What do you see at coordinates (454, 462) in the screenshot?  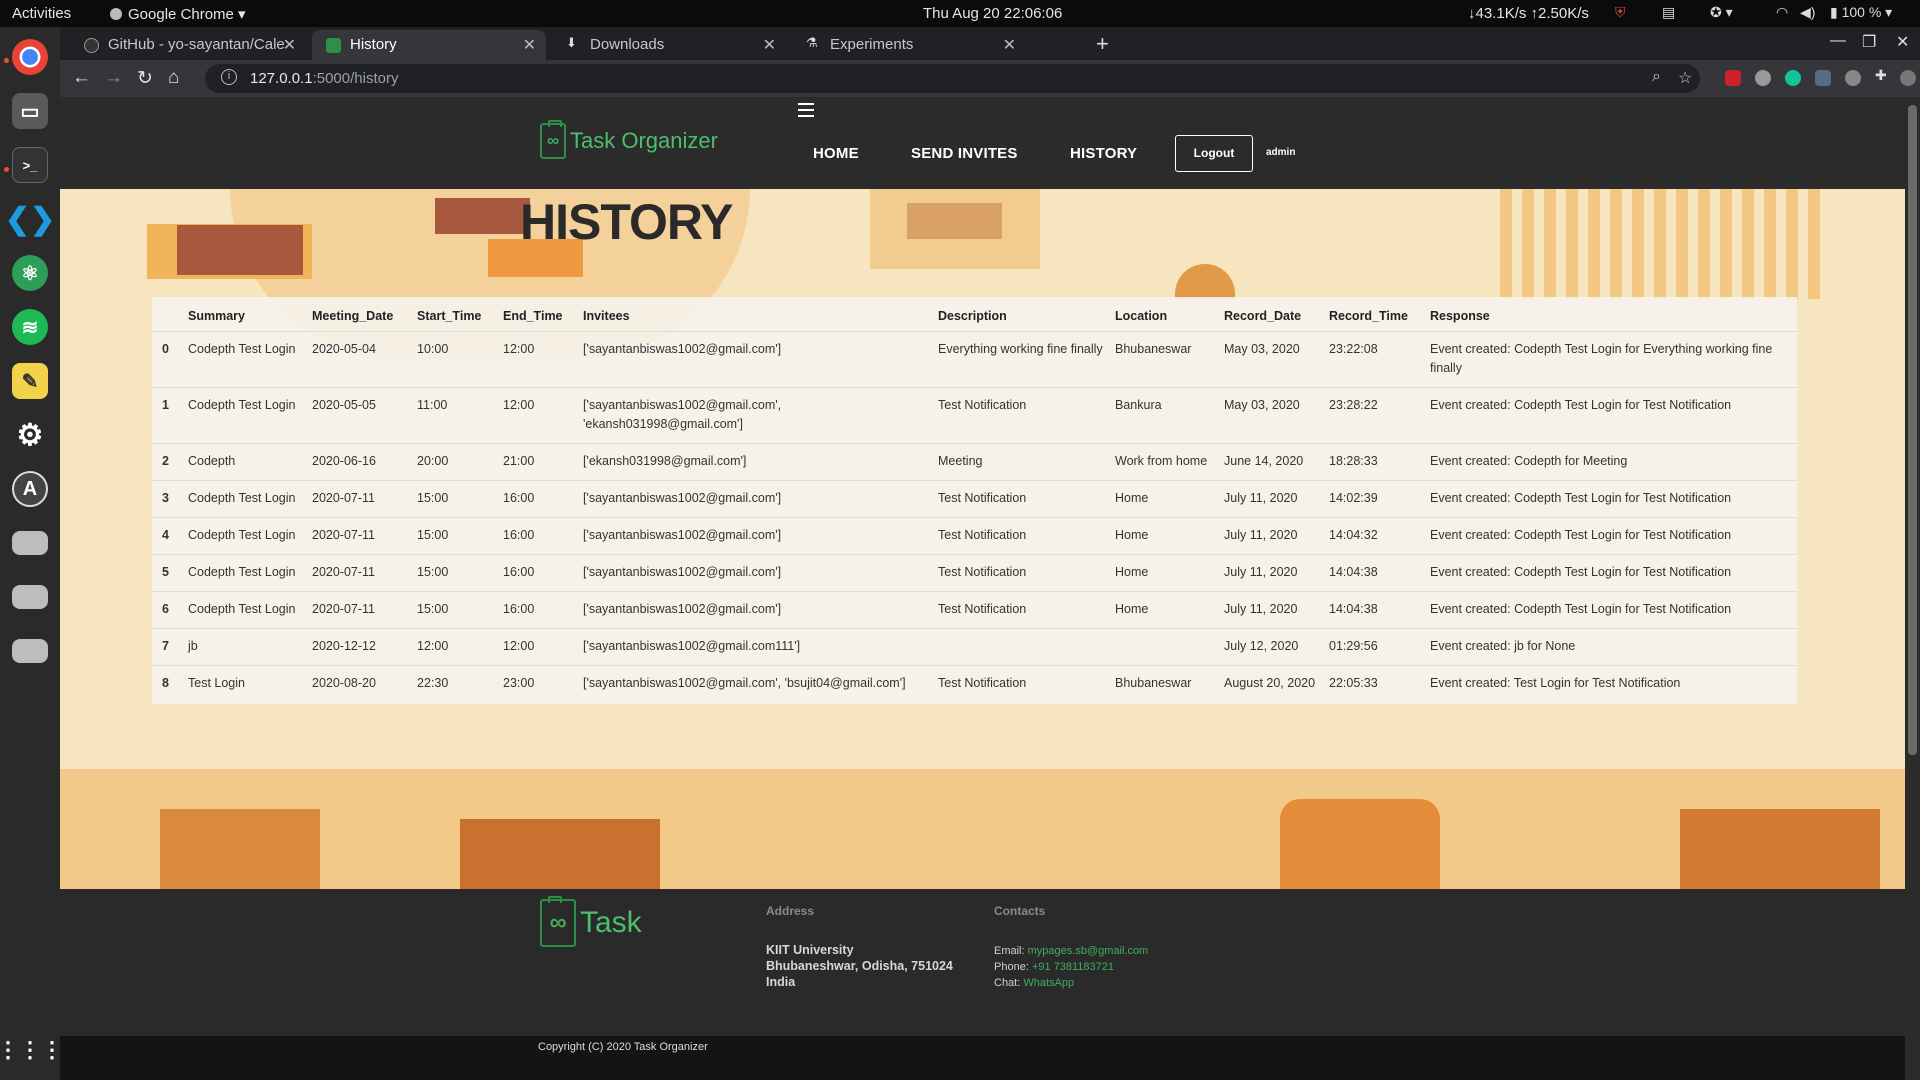 I see `table-cell: 20:00` at bounding box center [454, 462].